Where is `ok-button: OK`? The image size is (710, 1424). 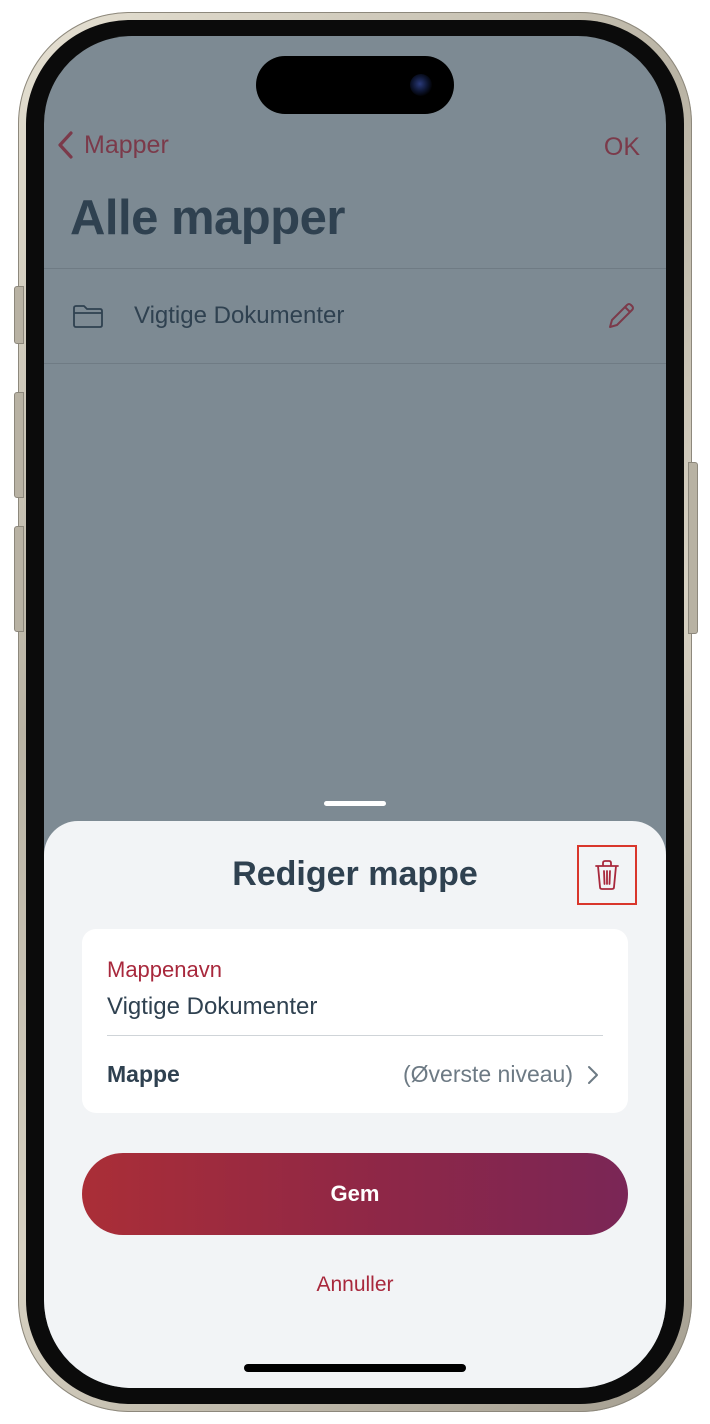
ok-button: OK is located at coordinates (622, 147).